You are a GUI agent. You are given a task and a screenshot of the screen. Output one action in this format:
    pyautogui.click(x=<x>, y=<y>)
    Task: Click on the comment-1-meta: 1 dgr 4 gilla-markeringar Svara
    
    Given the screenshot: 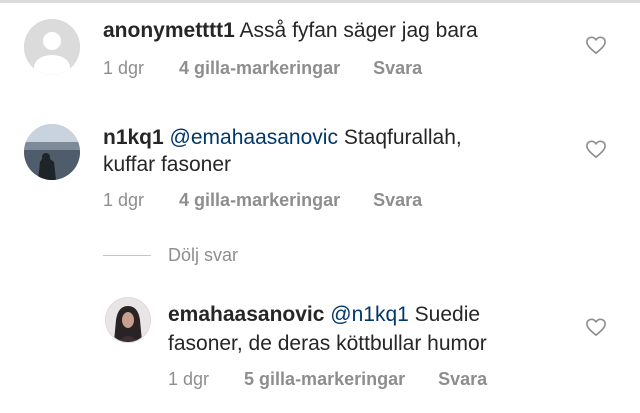 What is the action you would take?
    pyautogui.click(x=262, y=68)
    